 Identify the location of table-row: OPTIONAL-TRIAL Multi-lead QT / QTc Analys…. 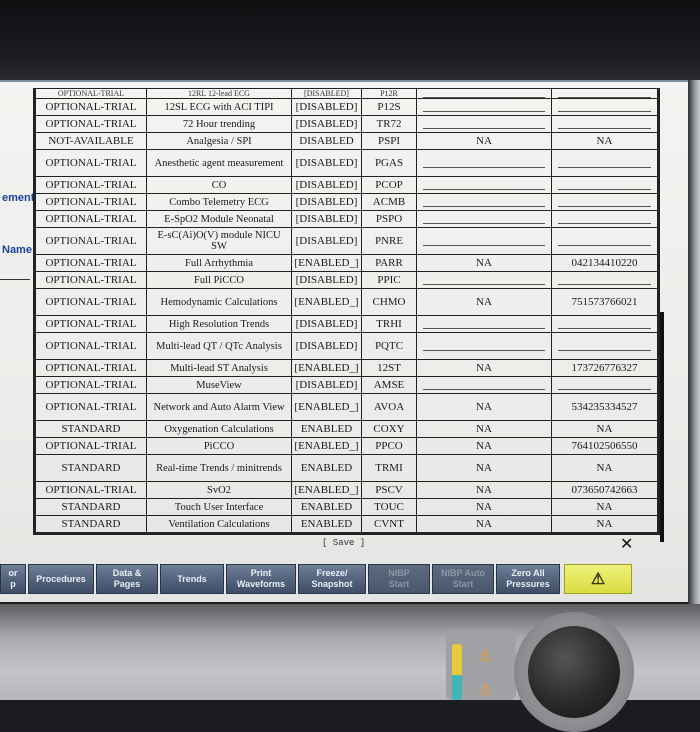
(346, 346).